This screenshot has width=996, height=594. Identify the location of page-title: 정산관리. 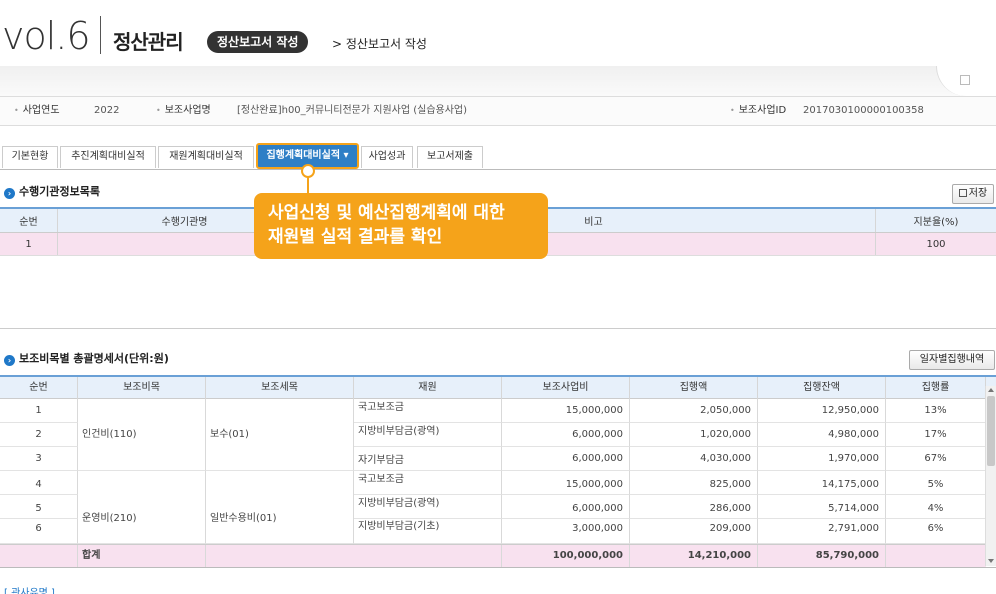
(148, 42).